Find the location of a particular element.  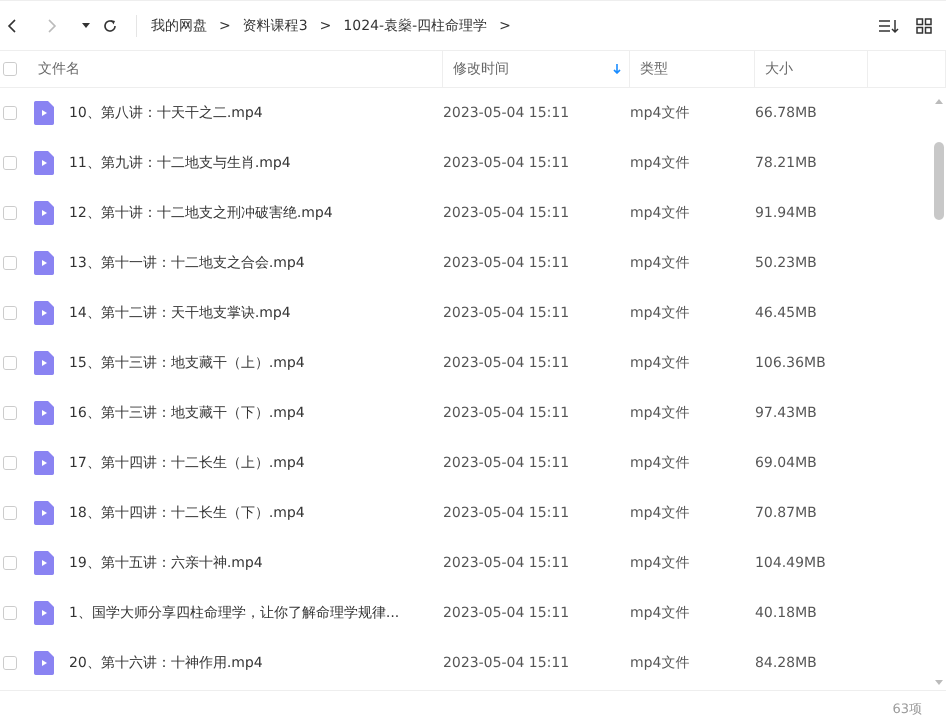

file-size: 69.04MB is located at coordinates (786, 463).